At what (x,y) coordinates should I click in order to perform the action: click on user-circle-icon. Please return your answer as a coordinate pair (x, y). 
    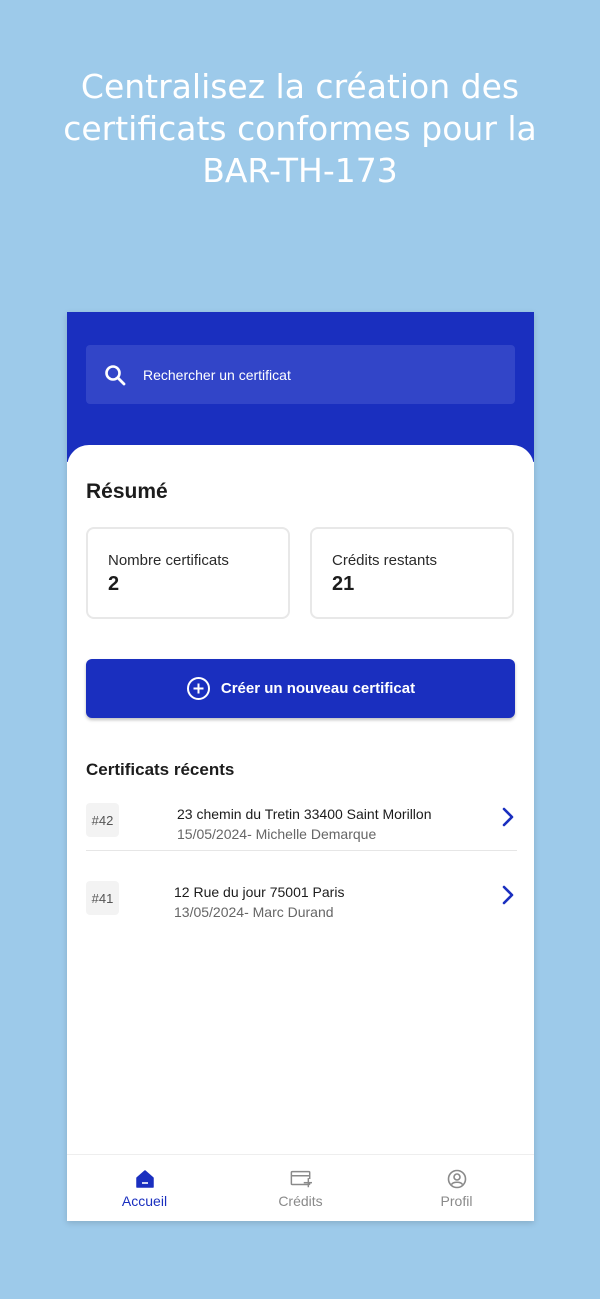
    Looking at the image, I should click on (457, 1179).